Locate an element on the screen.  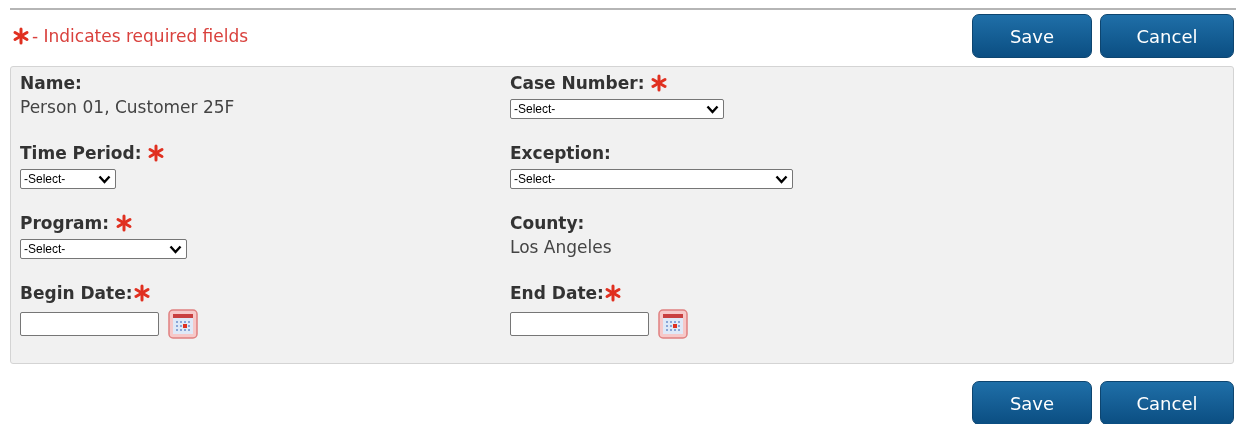
field-label: County: is located at coordinates (547, 223).